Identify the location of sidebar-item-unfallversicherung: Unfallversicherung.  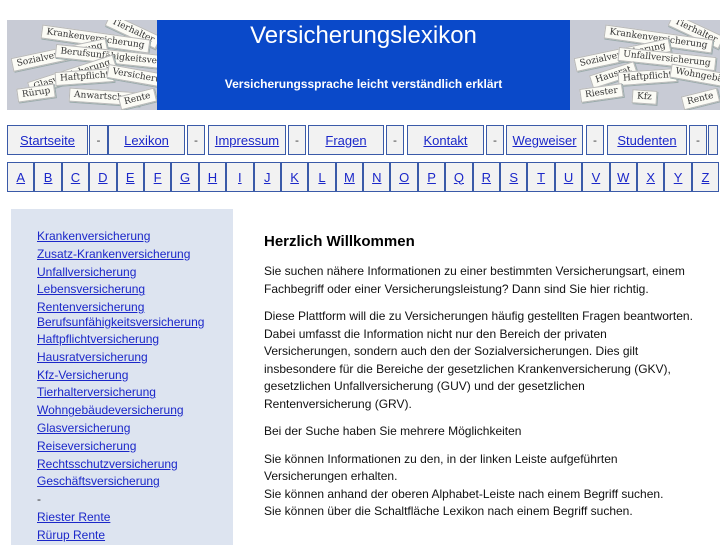
(127, 273).